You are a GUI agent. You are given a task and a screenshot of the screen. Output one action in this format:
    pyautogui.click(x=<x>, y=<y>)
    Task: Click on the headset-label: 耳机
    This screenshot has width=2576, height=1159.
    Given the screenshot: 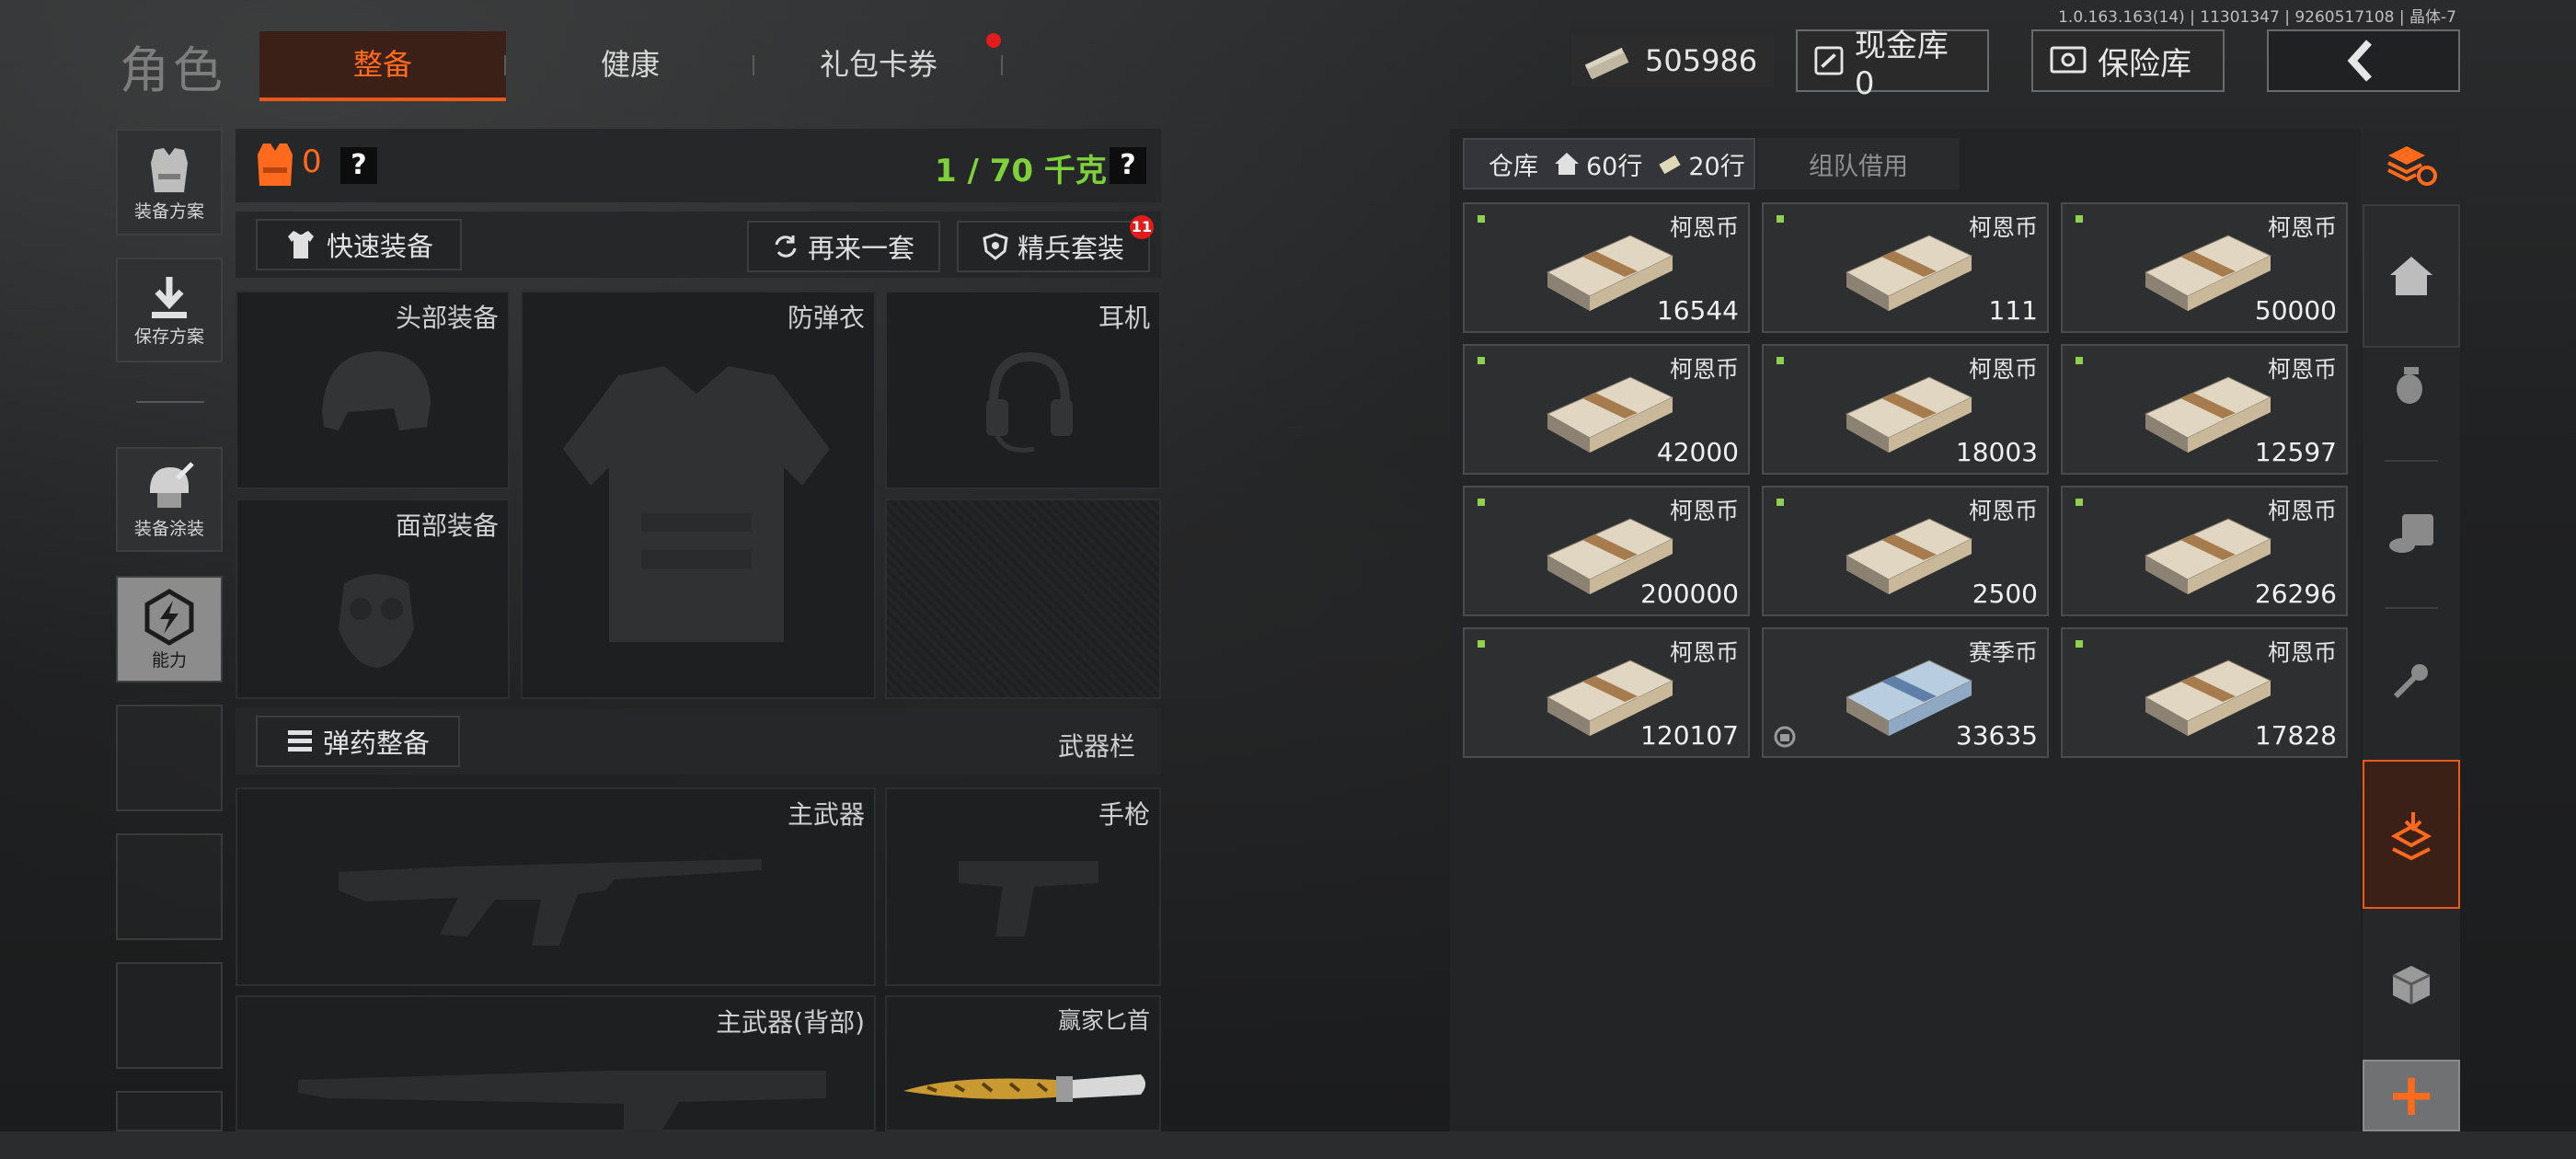 What is the action you would take?
    pyautogui.click(x=1124, y=318)
    